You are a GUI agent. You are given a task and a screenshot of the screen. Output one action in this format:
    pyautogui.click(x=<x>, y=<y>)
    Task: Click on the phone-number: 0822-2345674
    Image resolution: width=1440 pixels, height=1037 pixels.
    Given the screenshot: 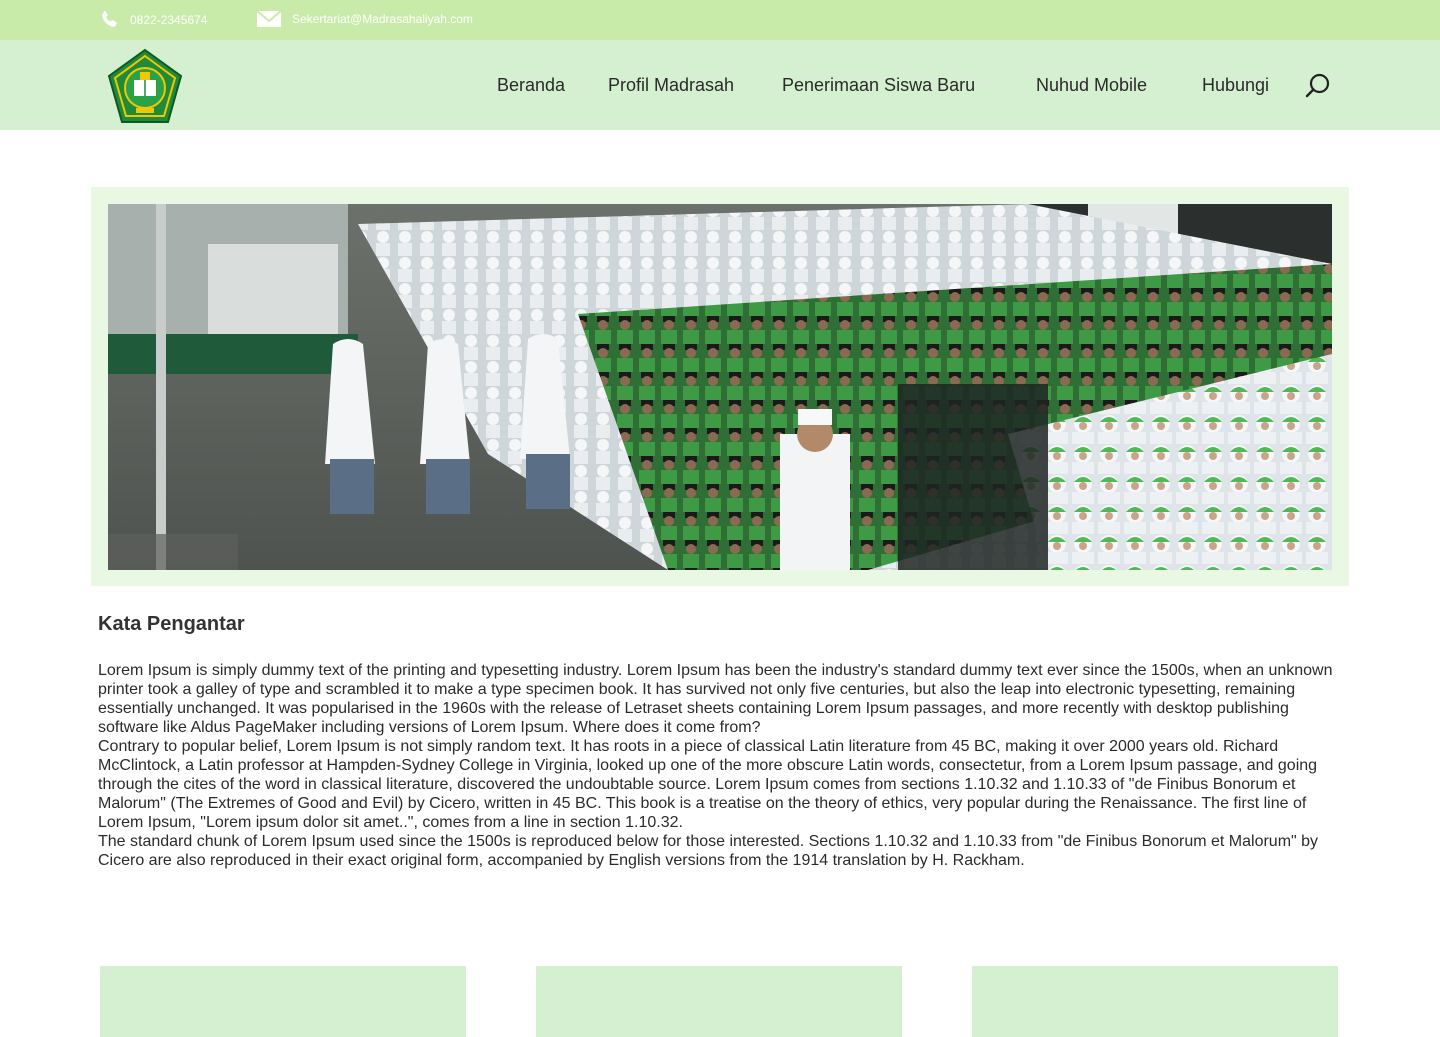 What is the action you would take?
    pyautogui.click(x=169, y=20)
    